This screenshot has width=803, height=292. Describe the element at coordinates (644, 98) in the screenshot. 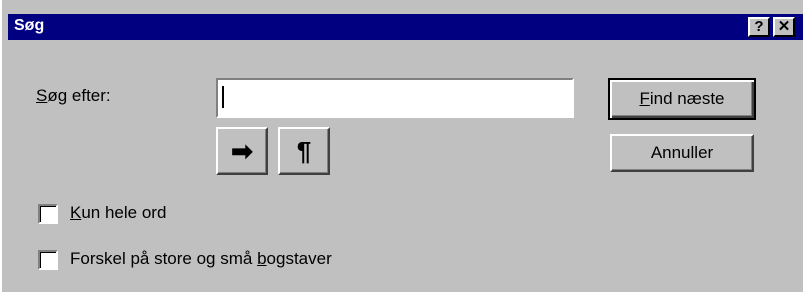

I see `find-next-accel: F` at that location.